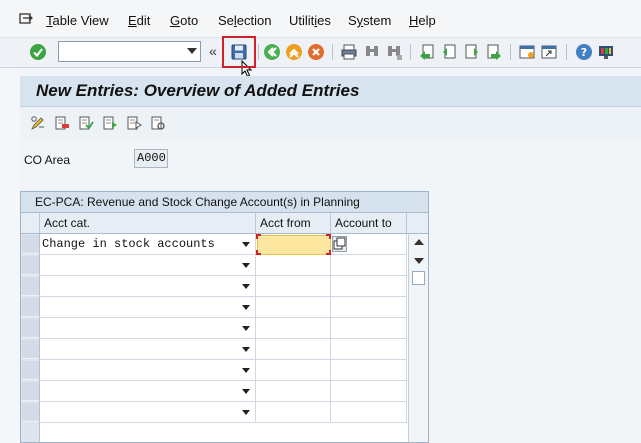  What do you see at coordinates (62, 123) in the screenshot?
I see `delete-row-icon` at bounding box center [62, 123].